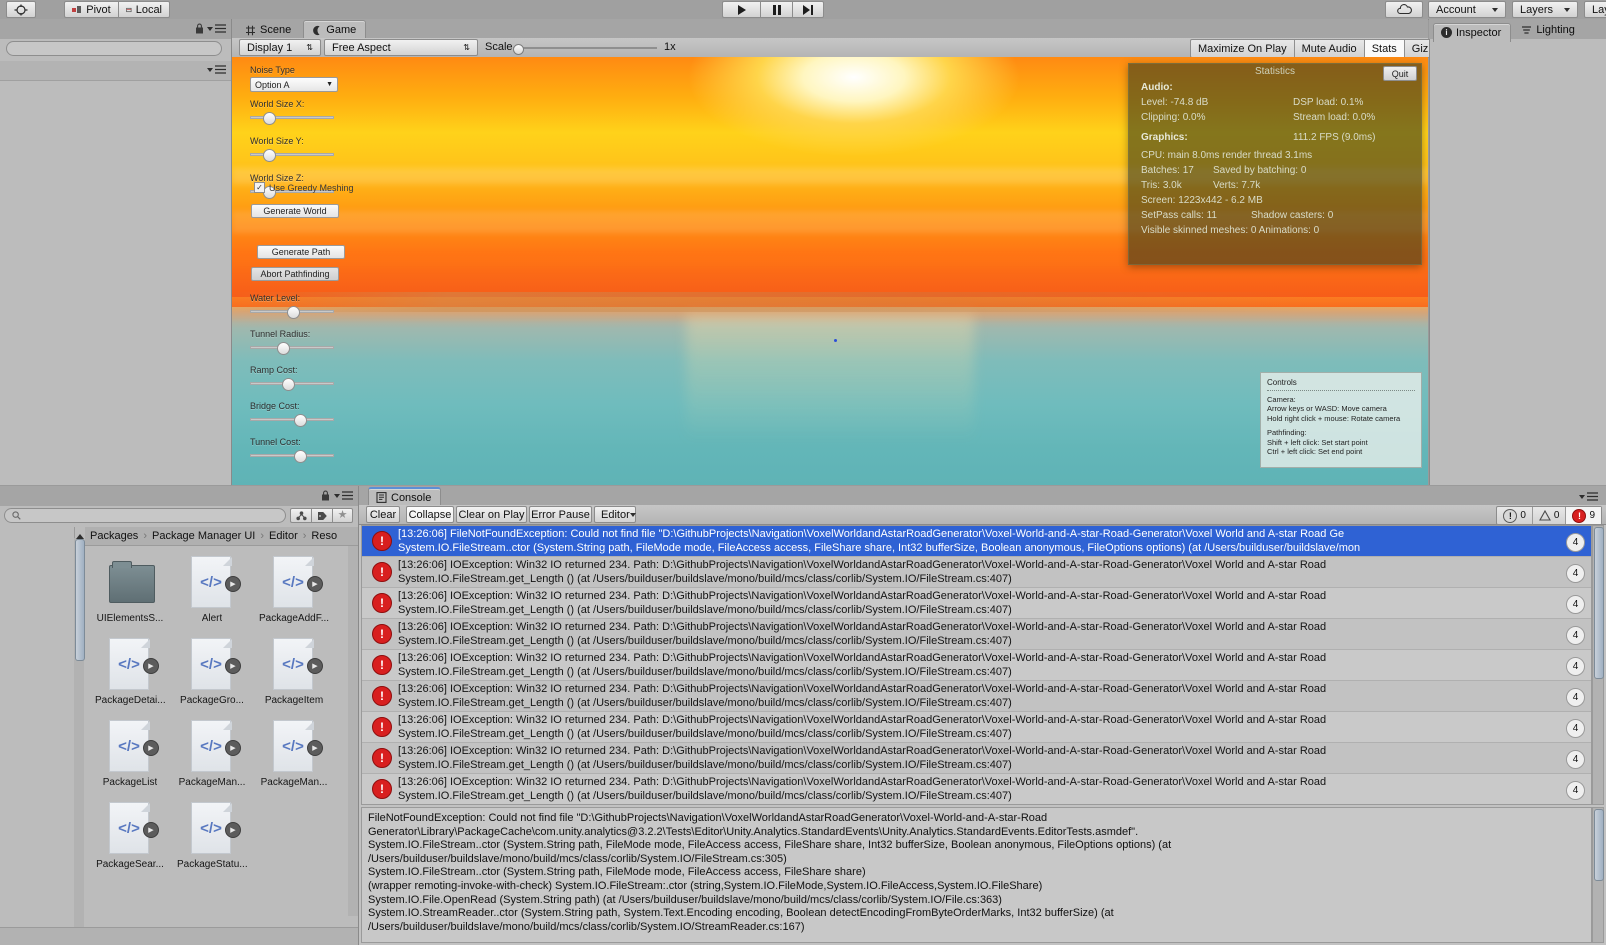 The width and height of the screenshot is (1606, 945). What do you see at coordinates (269, 30) in the screenshot?
I see `tab-scene: Scene` at bounding box center [269, 30].